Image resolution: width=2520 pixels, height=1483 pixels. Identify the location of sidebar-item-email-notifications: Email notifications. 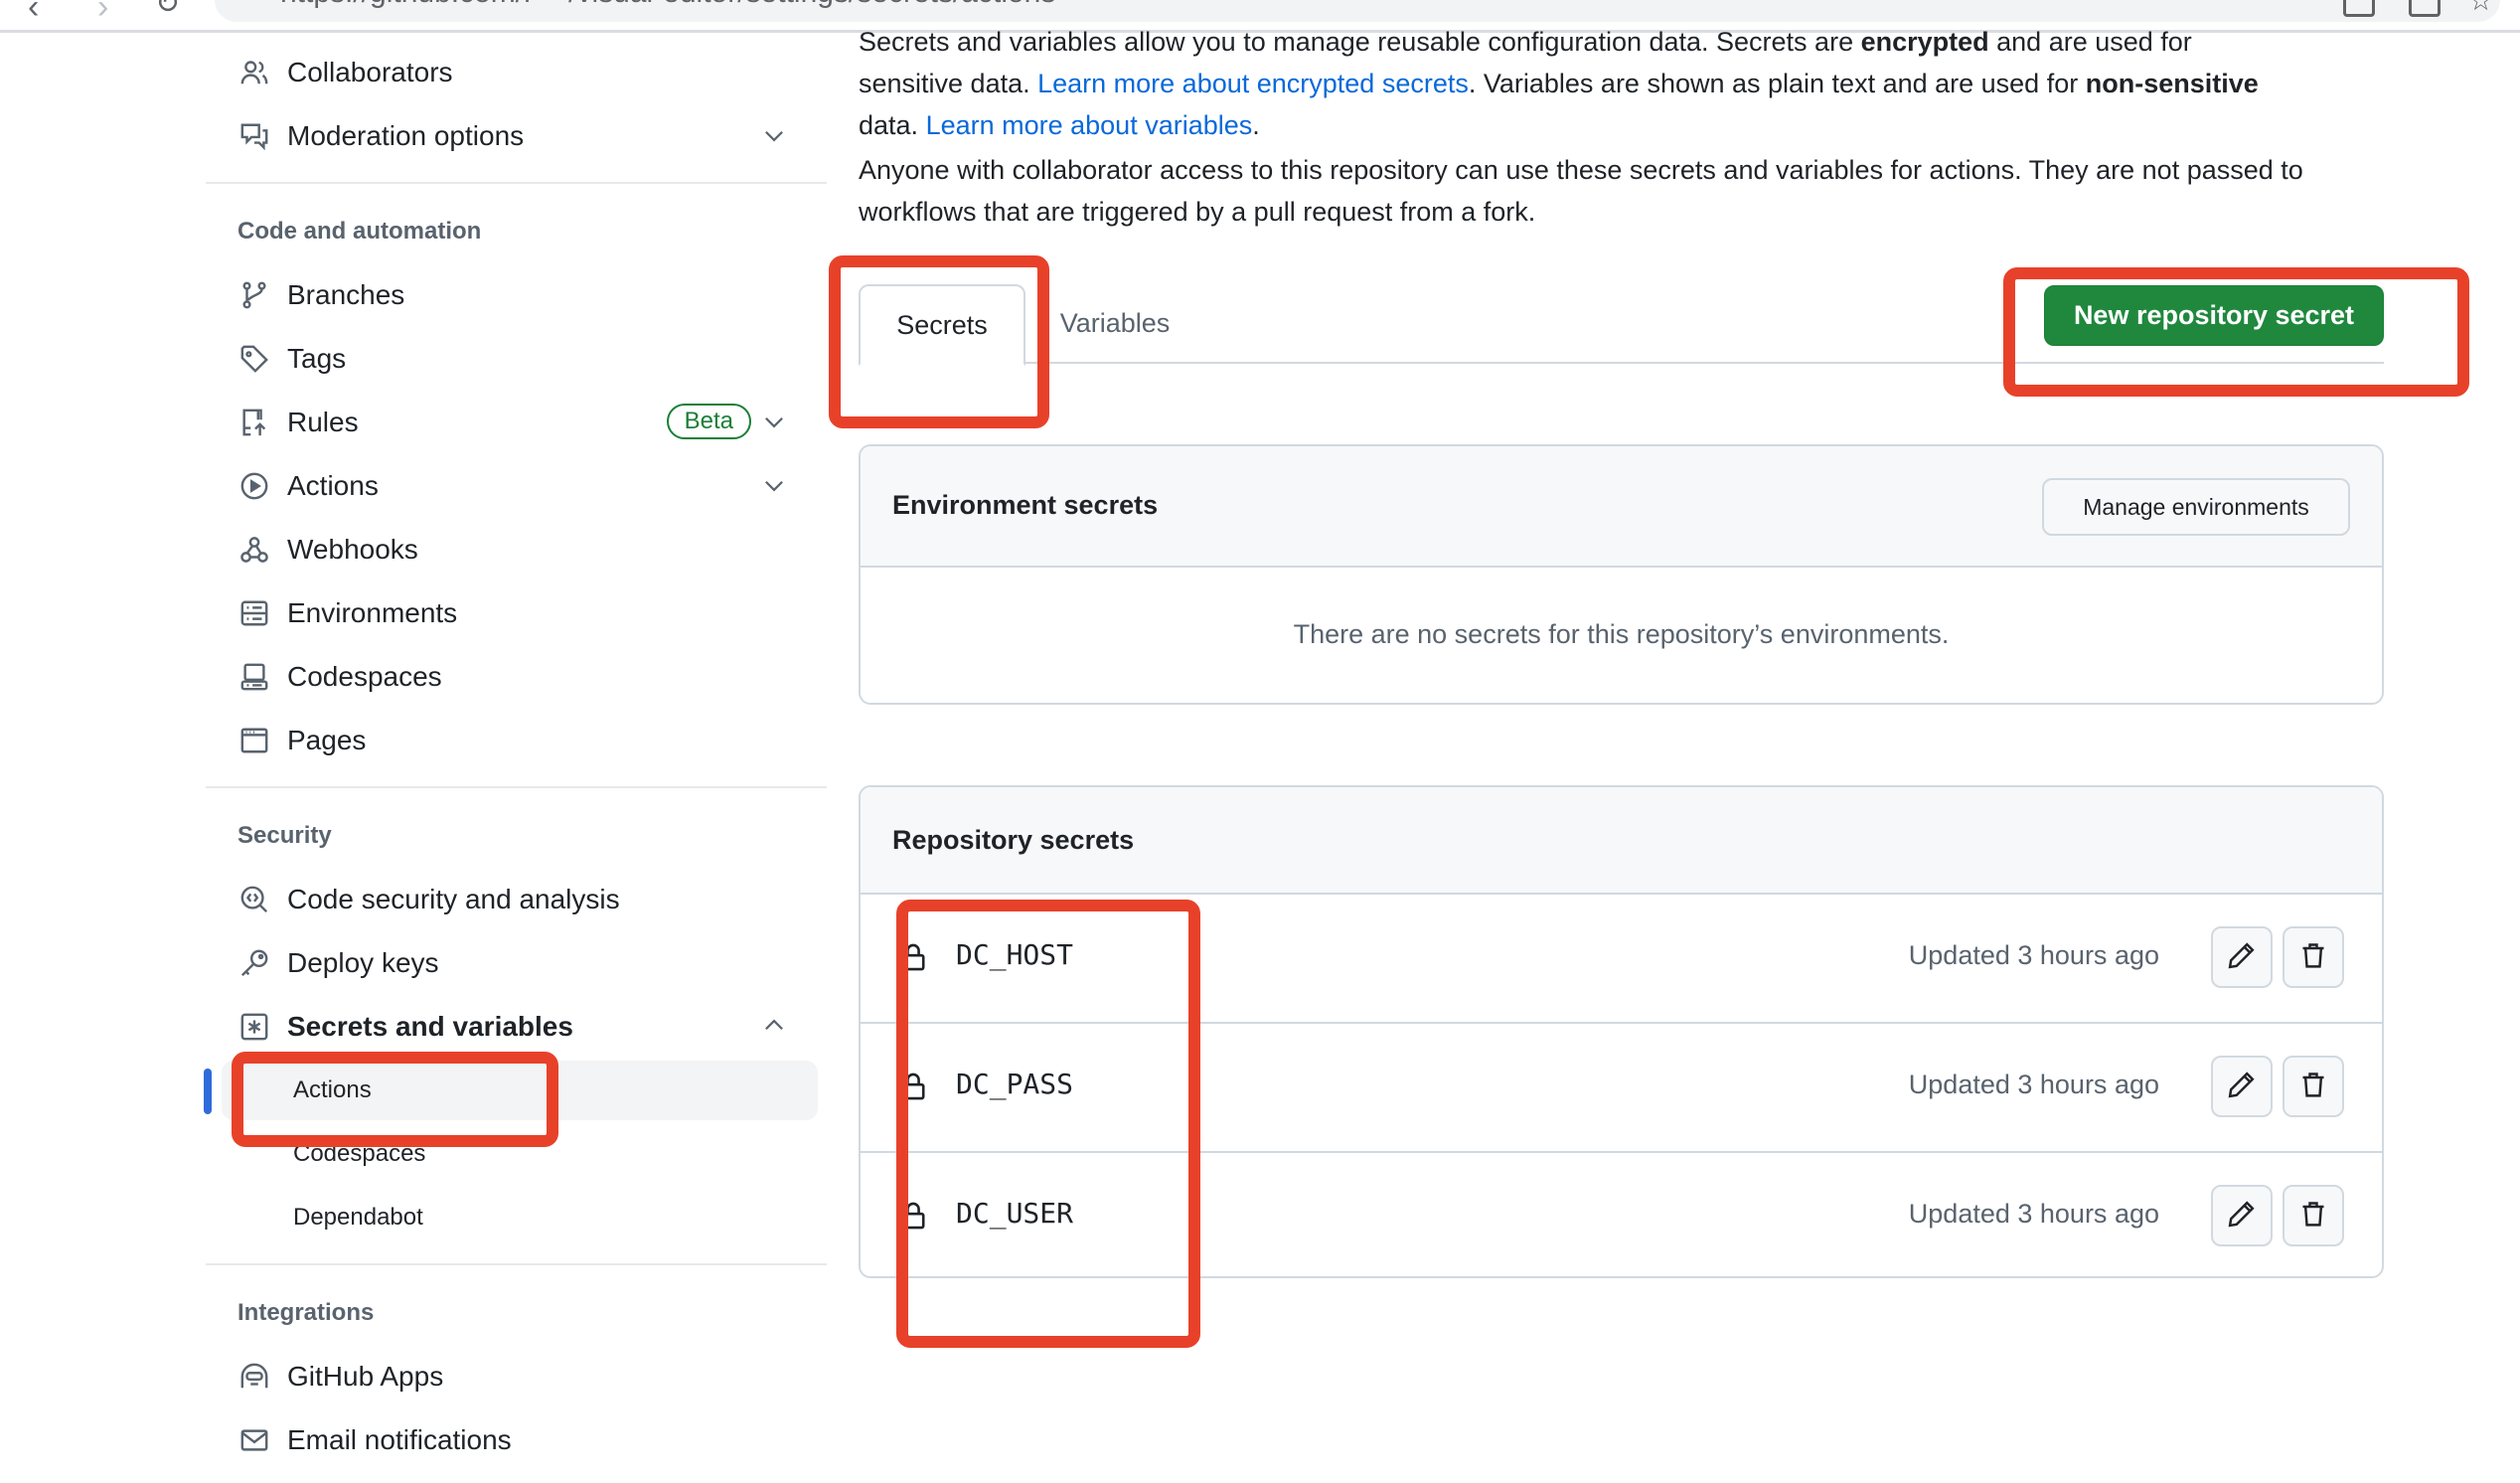
(516, 1440).